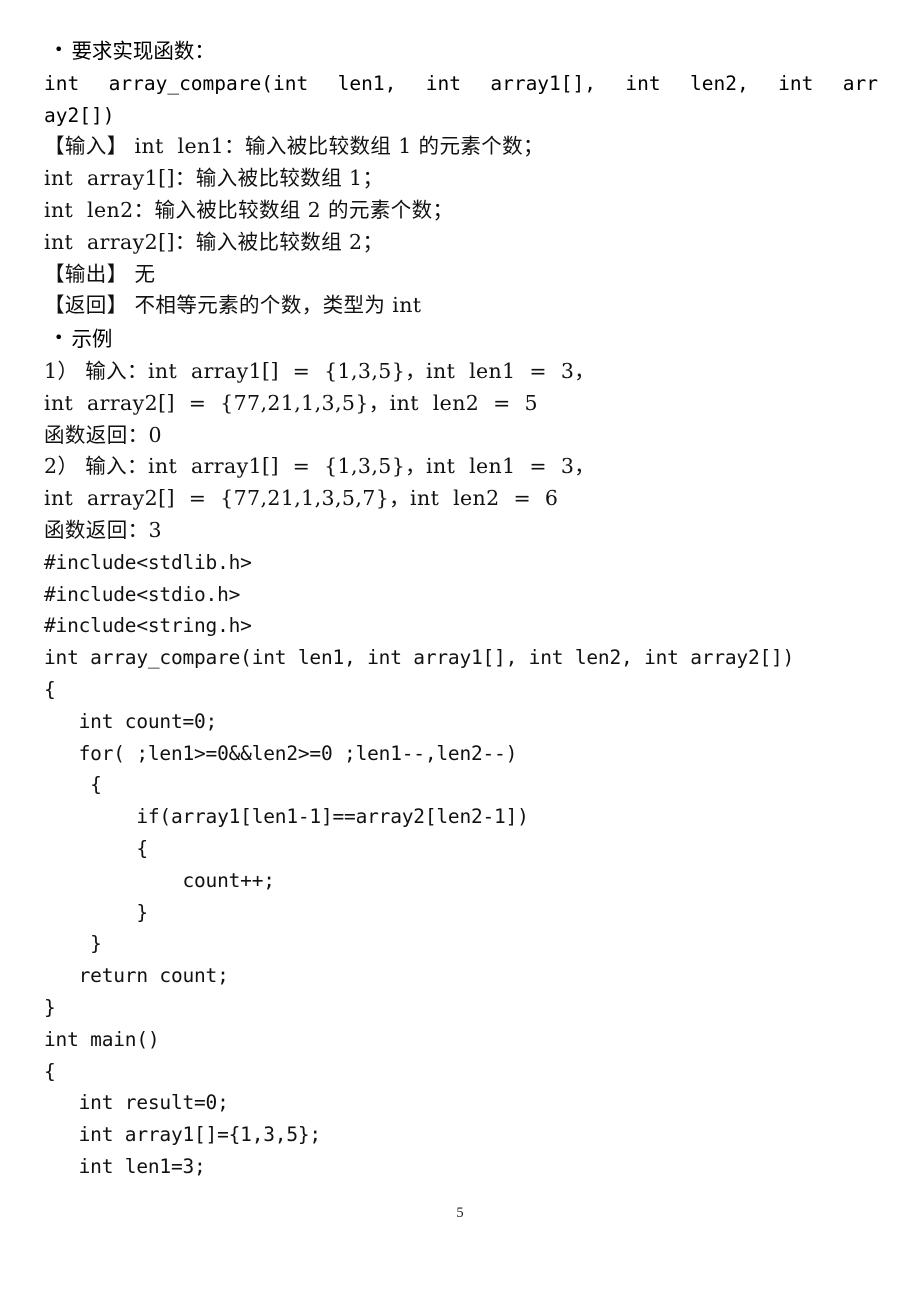 This screenshot has height=1302, width=920. I want to click on code-line-for-statement: for( ;len1>=0&&len2>=0 ;len1--,len2--), so click(281, 753).